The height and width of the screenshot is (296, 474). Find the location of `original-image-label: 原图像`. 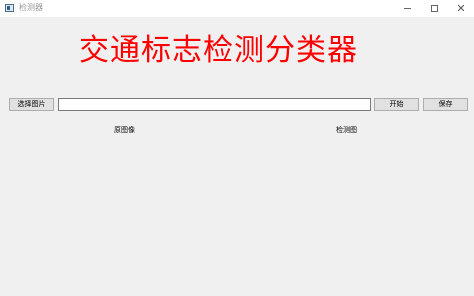

original-image-label: 原图像 is located at coordinates (124, 130).